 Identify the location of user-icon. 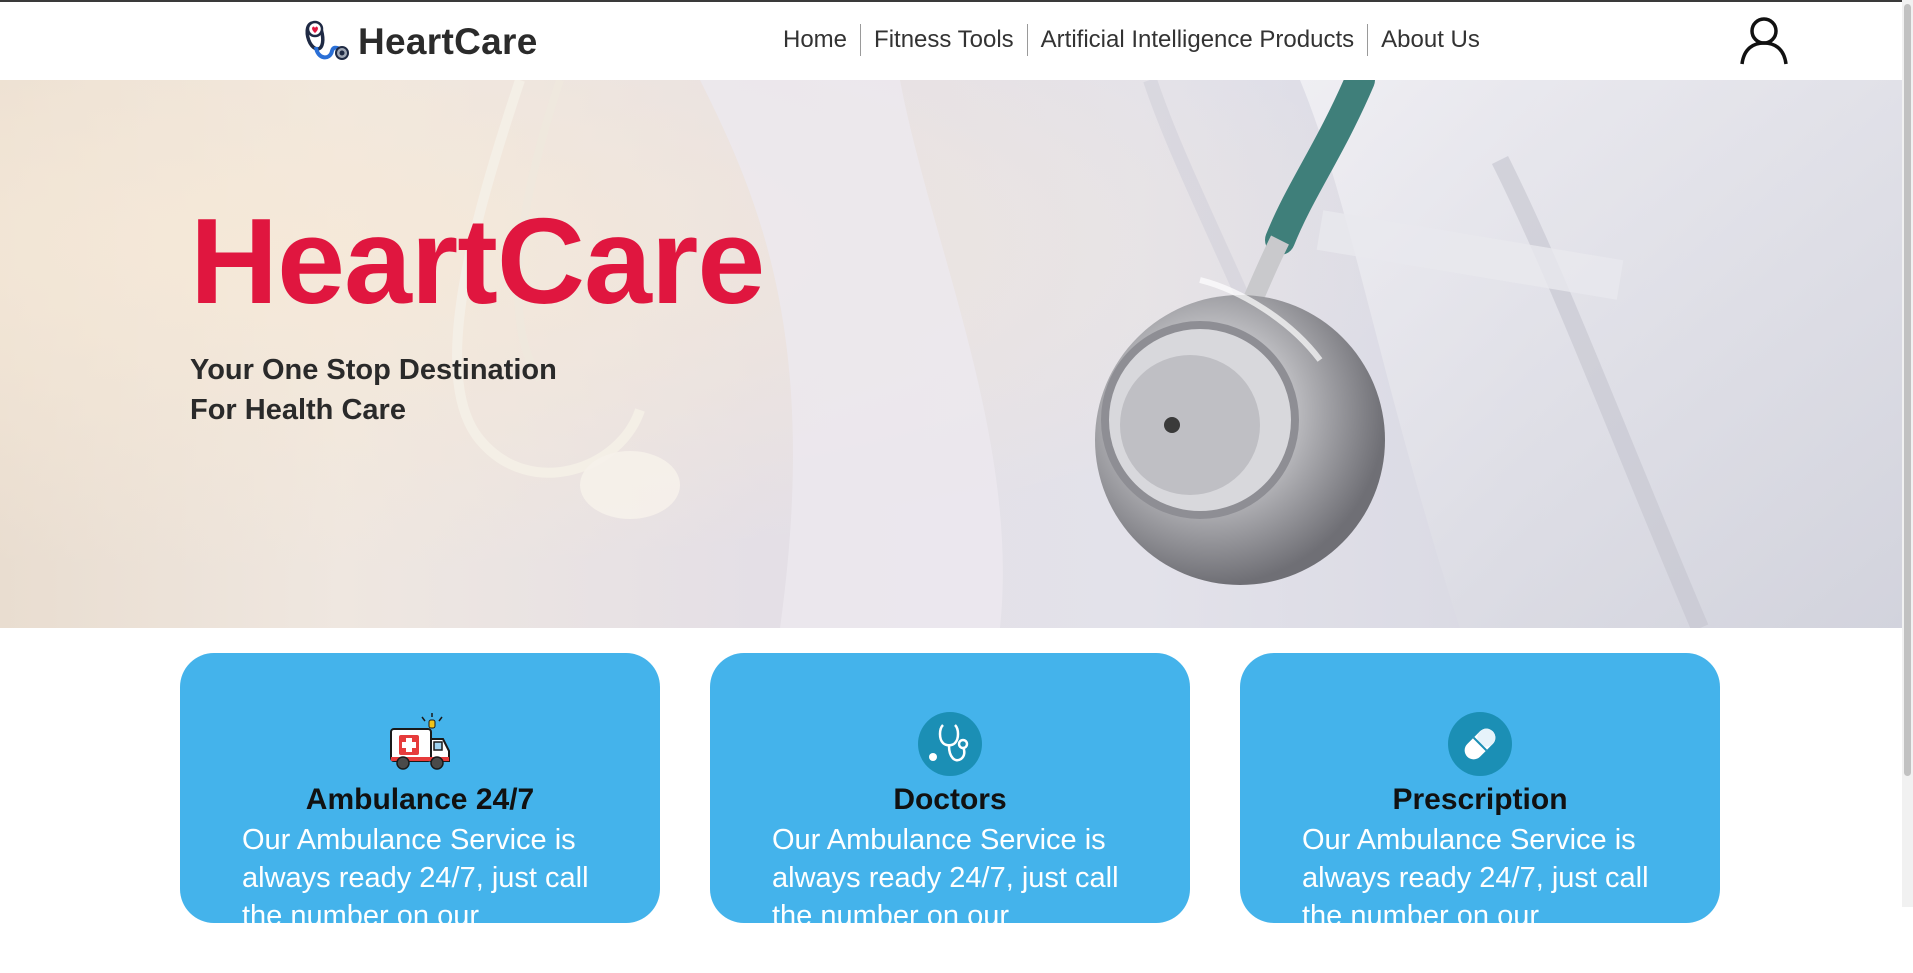
(1764, 40).